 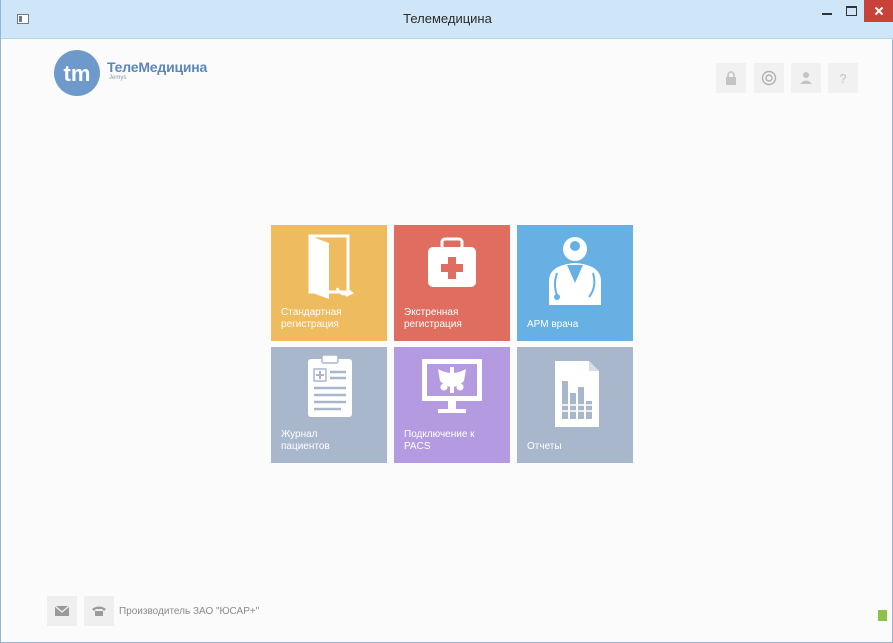 I want to click on title-bar: Телемедицина, so click(x=447, y=19).